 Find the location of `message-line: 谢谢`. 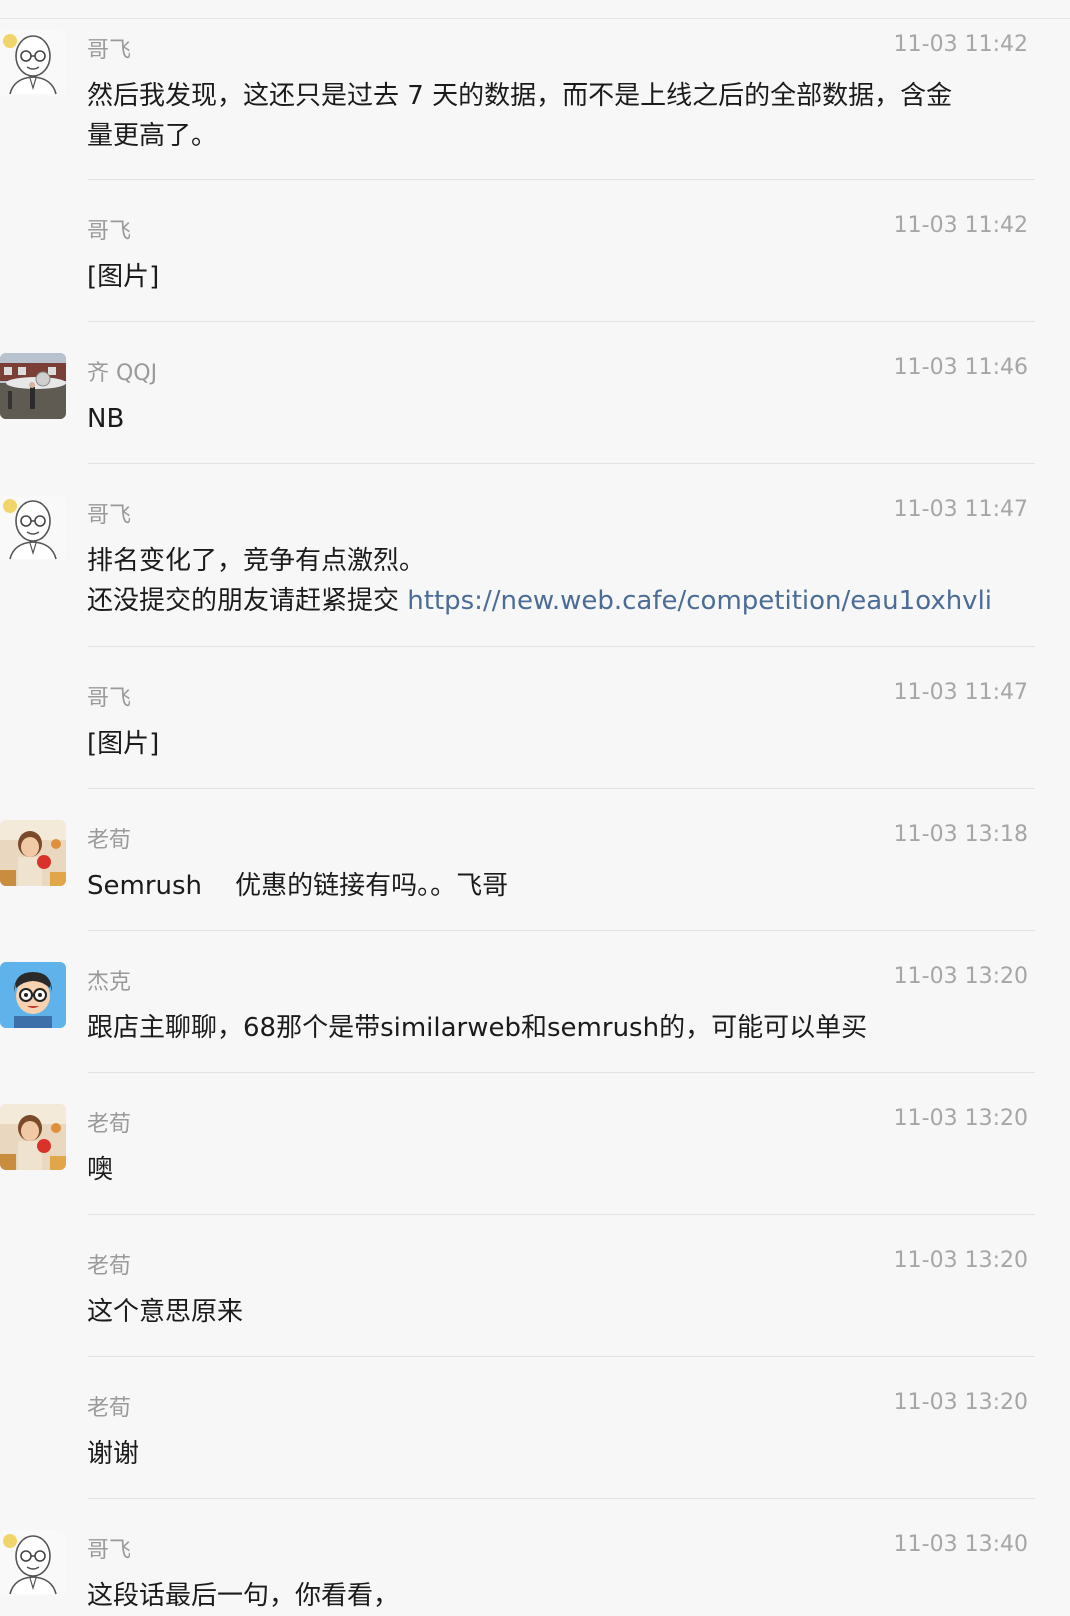

message-line: 谢谢 is located at coordinates (113, 1454).